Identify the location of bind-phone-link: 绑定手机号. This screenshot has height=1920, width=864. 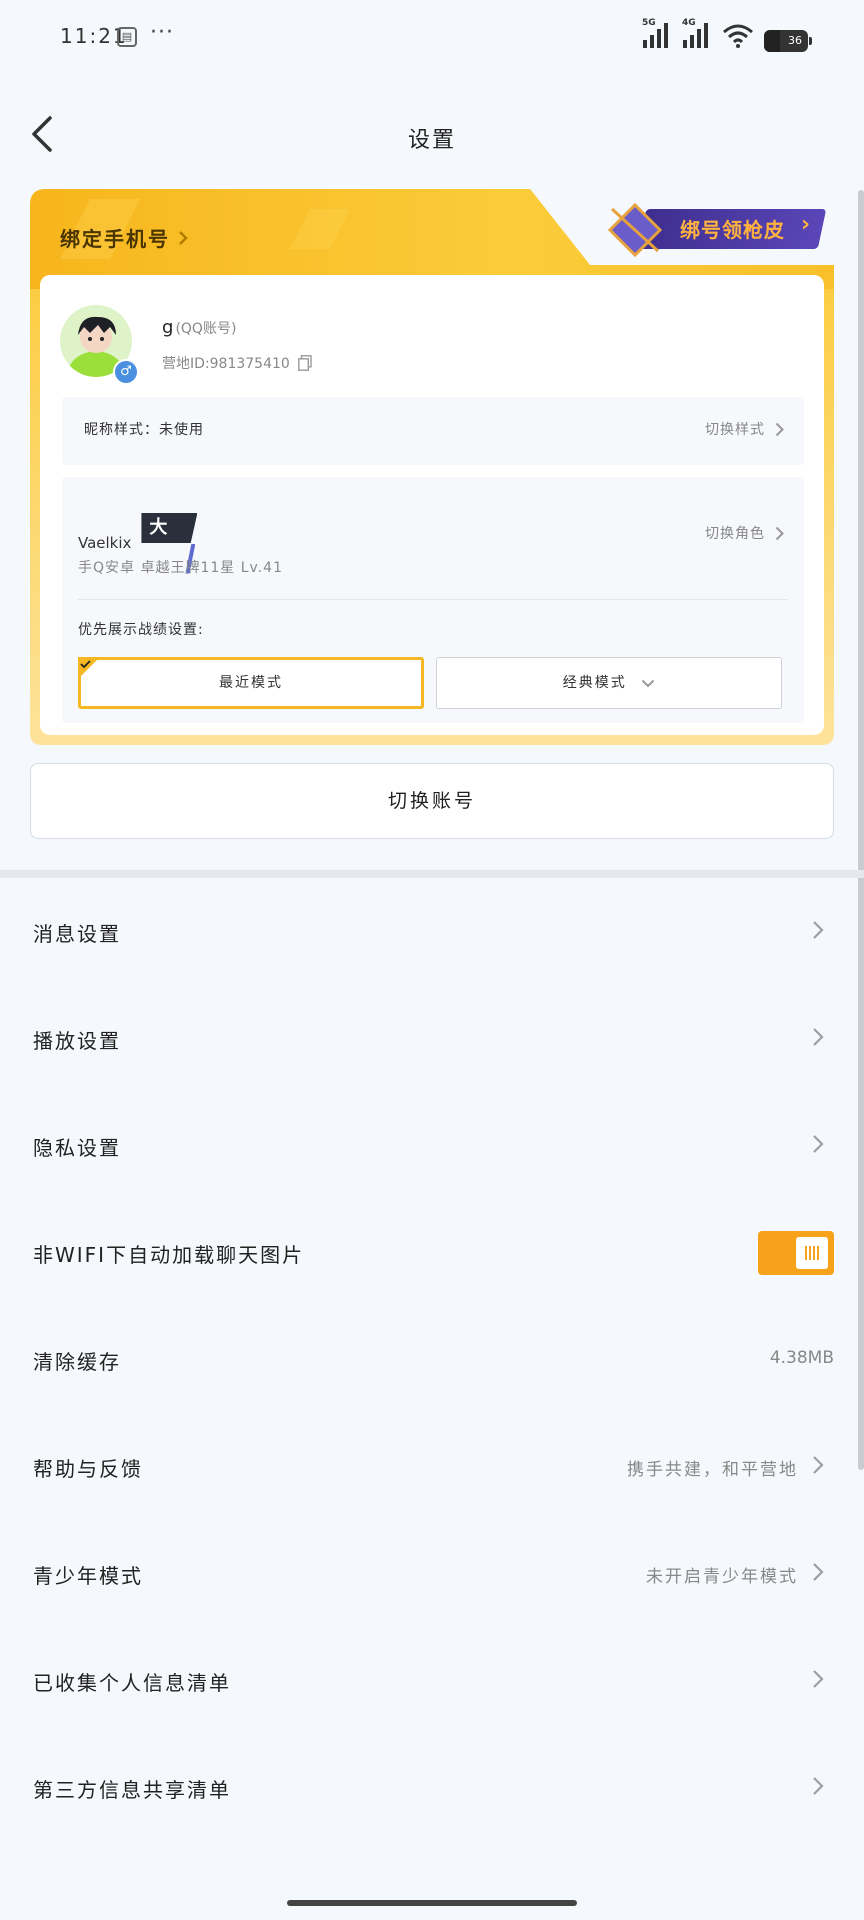
(124, 237).